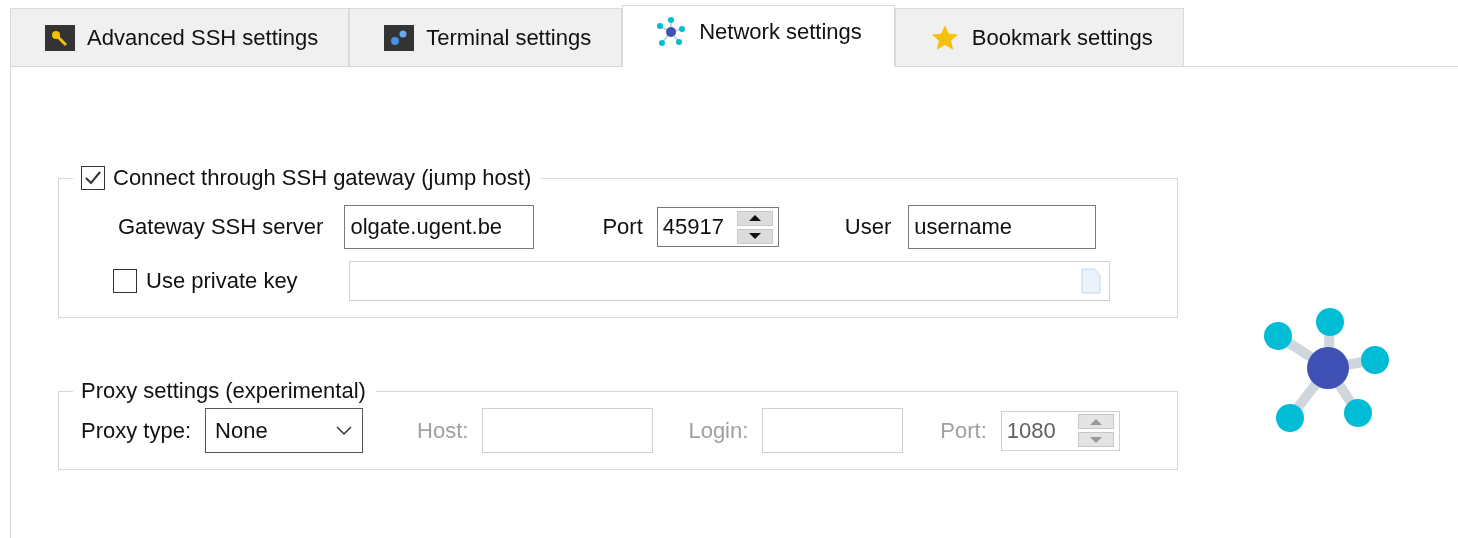  Describe the element at coordinates (1039, 37) in the screenshot. I see `tab: Bookmark settings` at that location.